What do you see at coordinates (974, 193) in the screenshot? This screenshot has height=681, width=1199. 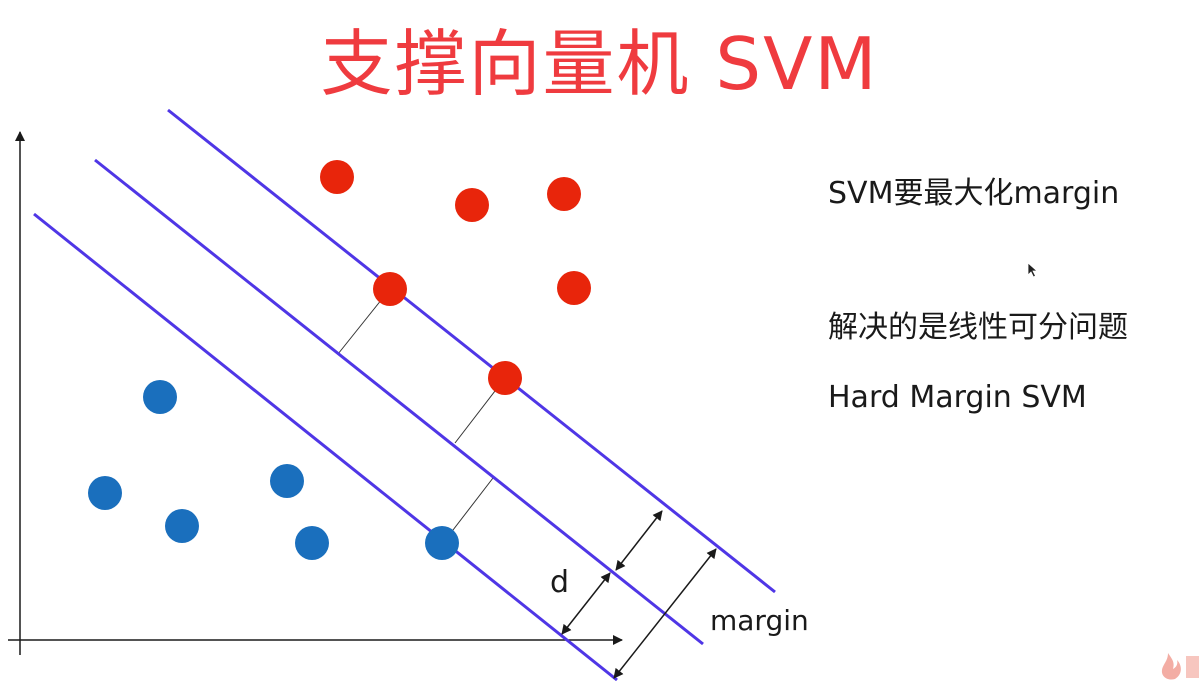 I see `note-maximize-margin: SVM要最大化margin` at bounding box center [974, 193].